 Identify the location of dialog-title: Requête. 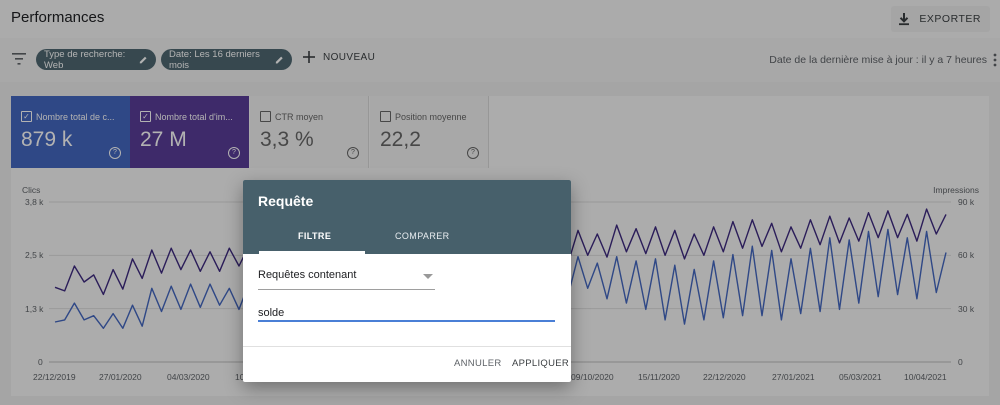
(286, 201).